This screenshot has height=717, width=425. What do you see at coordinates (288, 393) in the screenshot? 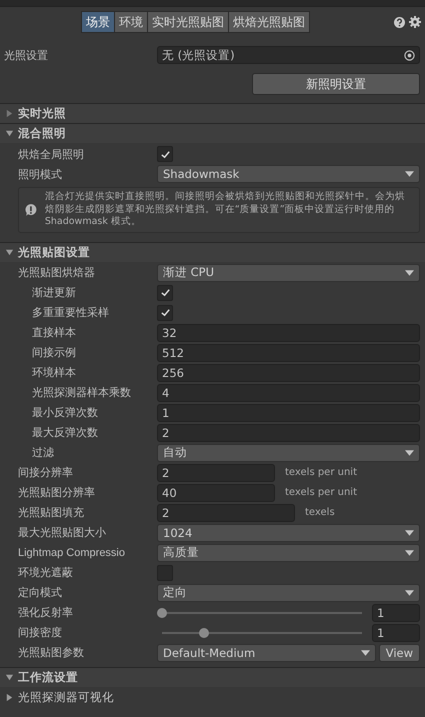
I see `number-field: 4` at bounding box center [288, 393].